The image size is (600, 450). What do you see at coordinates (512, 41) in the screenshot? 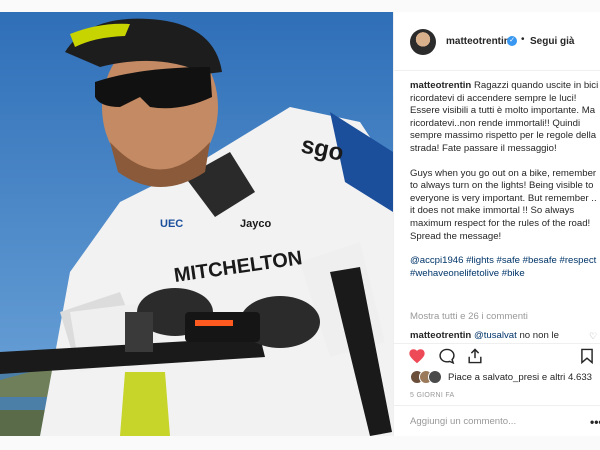
I see `verified-icon: ✓` at bounding box center [512, 41].